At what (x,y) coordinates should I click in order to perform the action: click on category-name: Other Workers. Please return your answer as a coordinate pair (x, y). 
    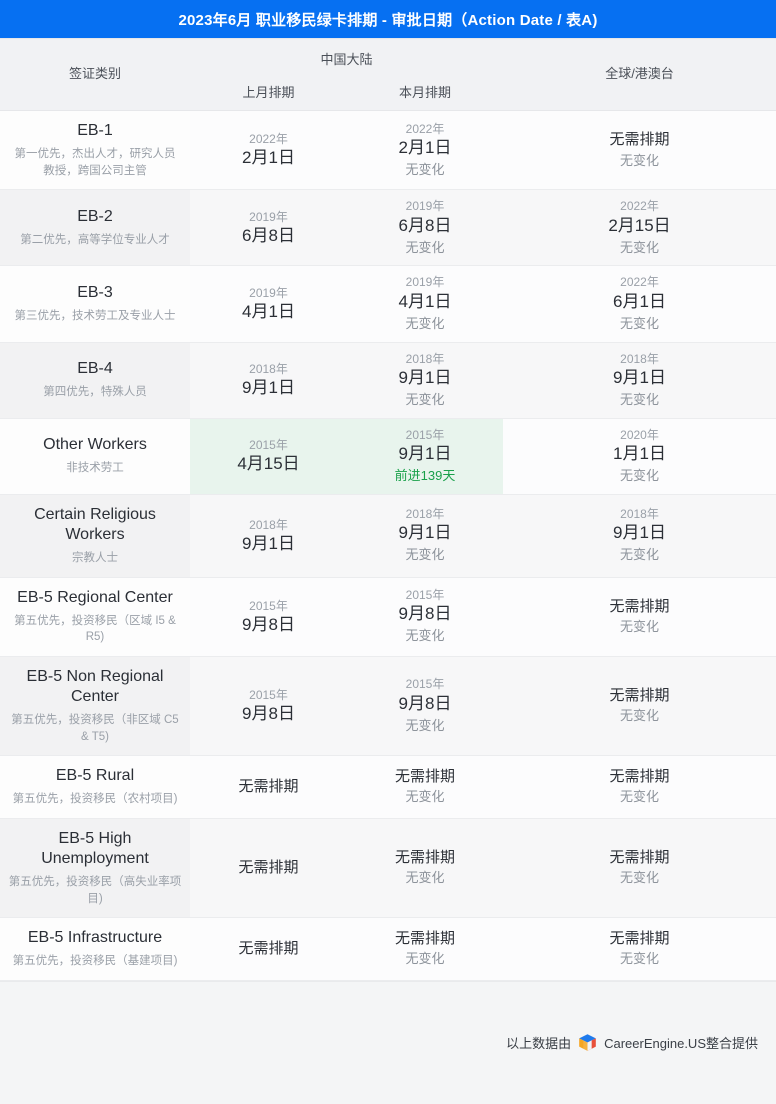
    Looking at the image, I should click on (95, 445).